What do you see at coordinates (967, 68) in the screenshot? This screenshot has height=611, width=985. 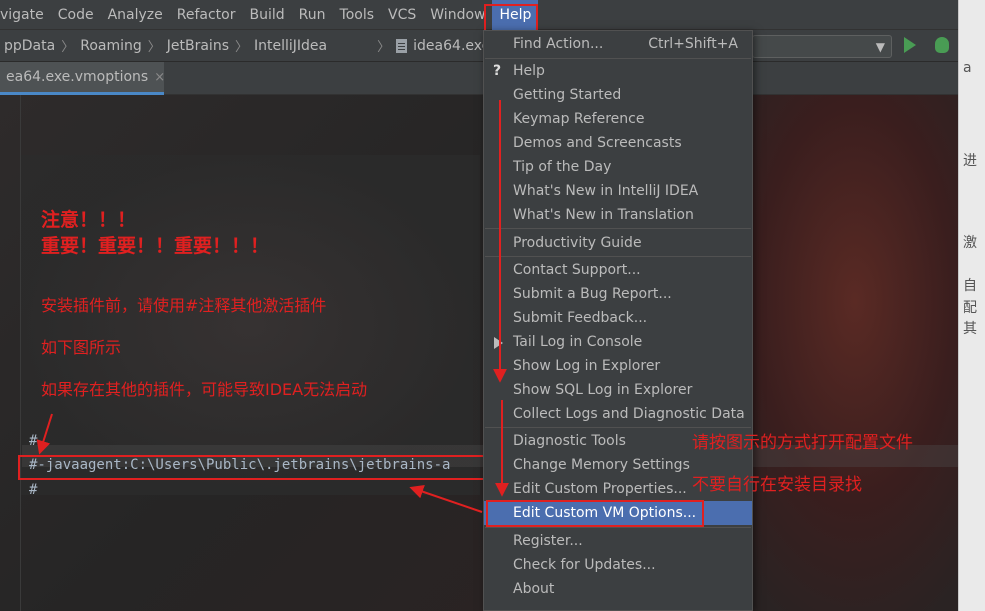 I see `strip-text: a` at bounding box center [967, 68].